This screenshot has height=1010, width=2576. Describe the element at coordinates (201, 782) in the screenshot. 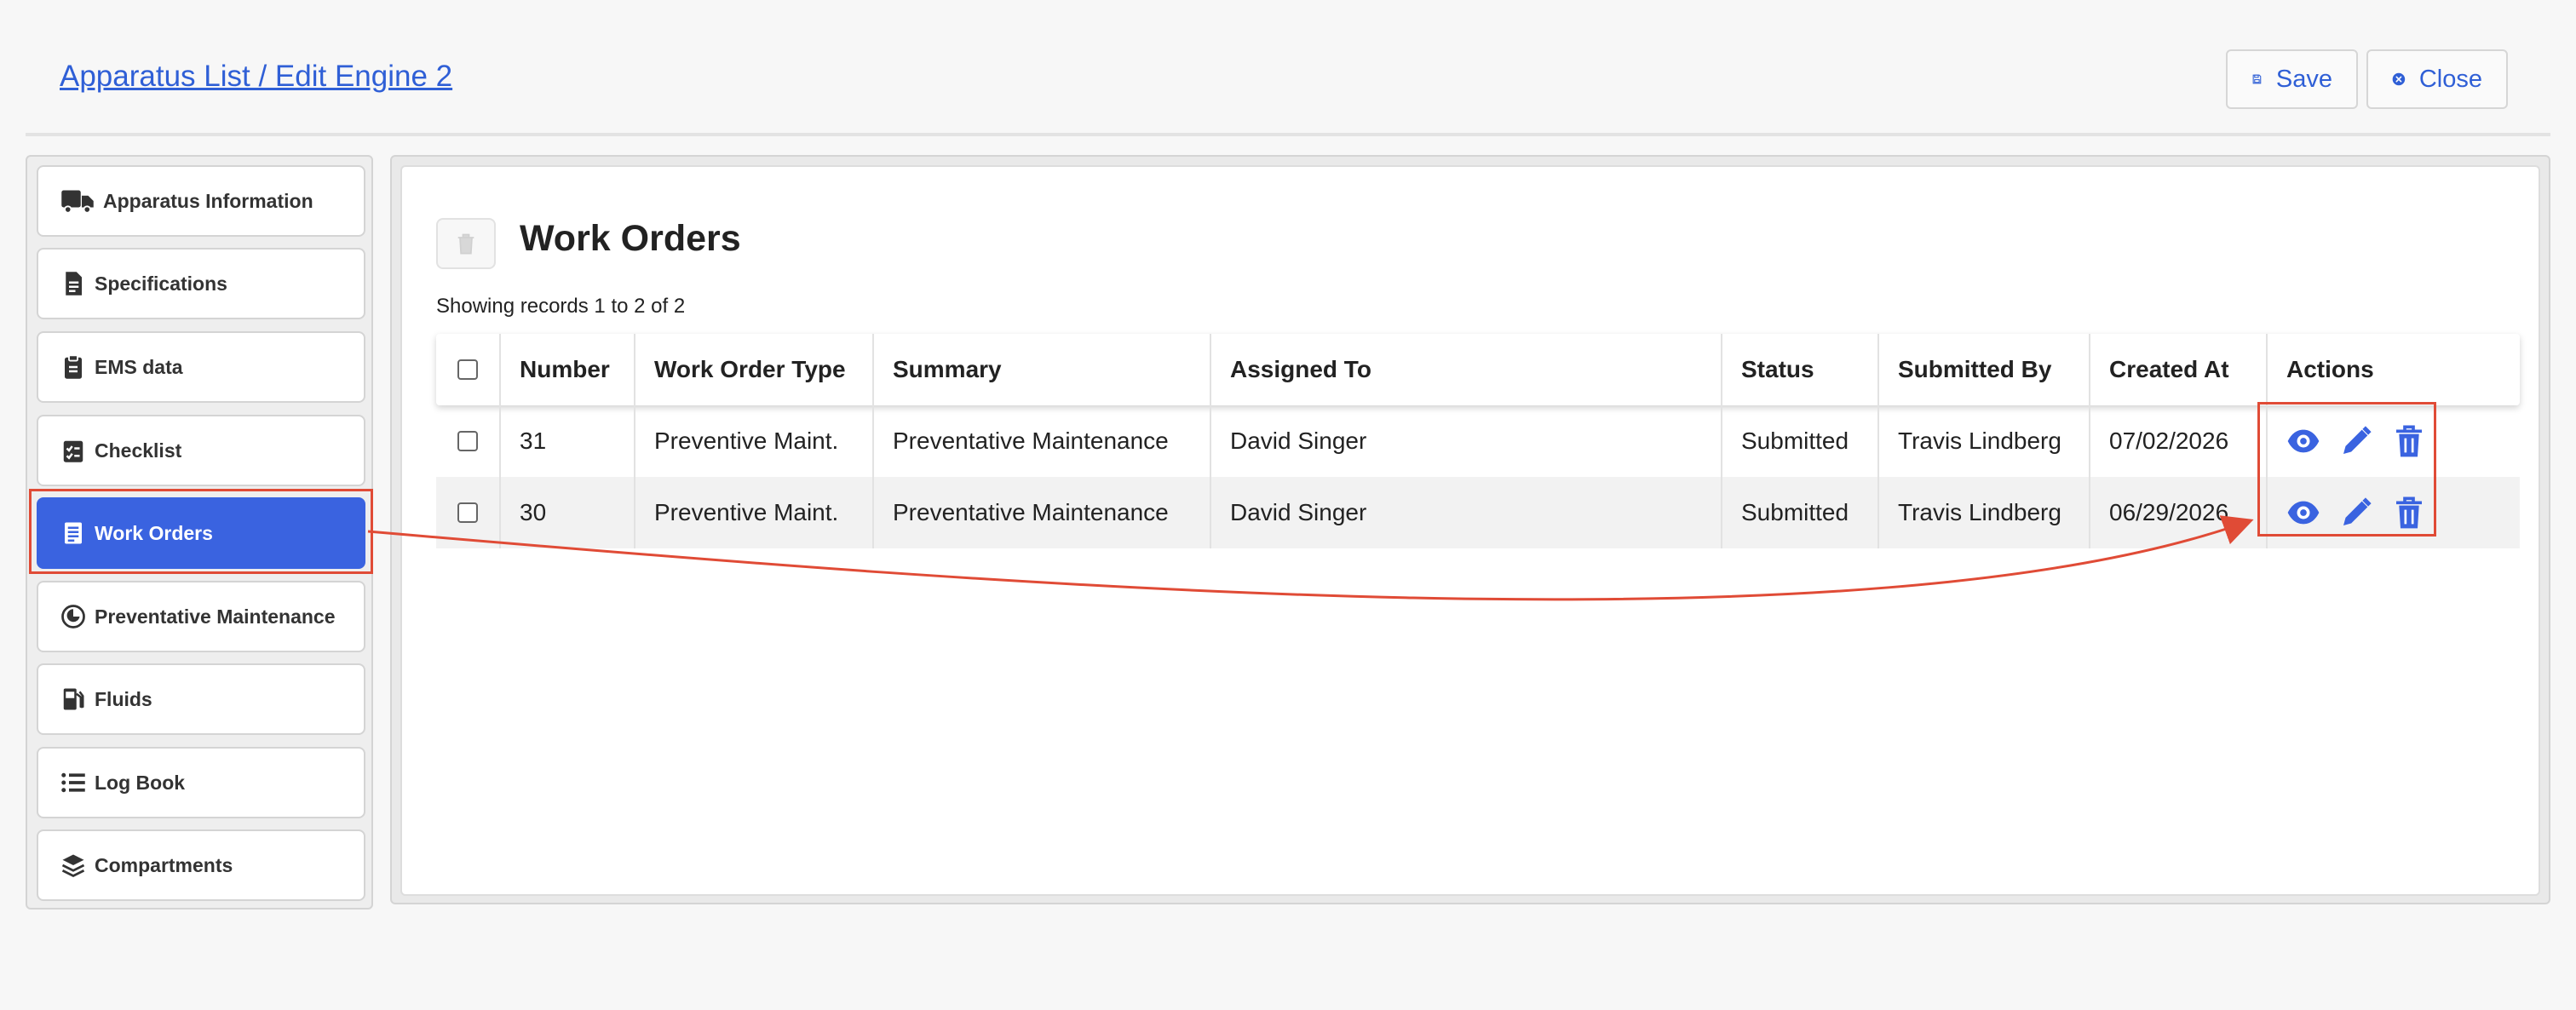

I see `sidebar-item-log-book: Log Book` at that location.